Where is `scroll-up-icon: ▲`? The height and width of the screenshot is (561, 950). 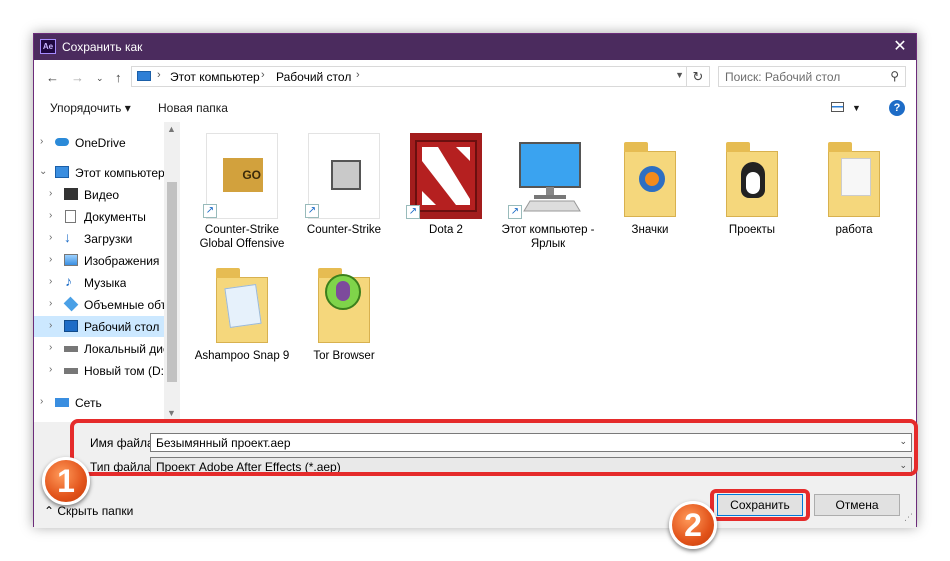 scroll-up-icon: ▲ is located at coordinates (171, 129).